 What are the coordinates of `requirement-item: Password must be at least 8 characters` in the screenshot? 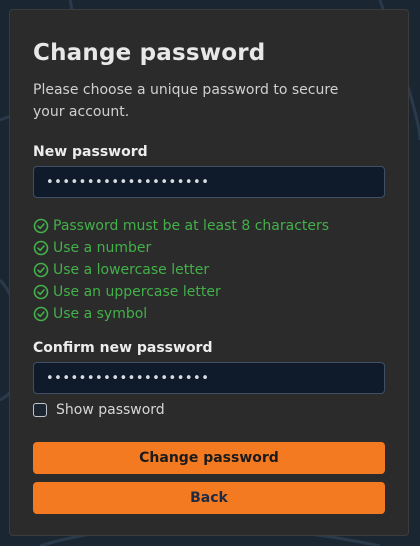 It's located at (181, 226).